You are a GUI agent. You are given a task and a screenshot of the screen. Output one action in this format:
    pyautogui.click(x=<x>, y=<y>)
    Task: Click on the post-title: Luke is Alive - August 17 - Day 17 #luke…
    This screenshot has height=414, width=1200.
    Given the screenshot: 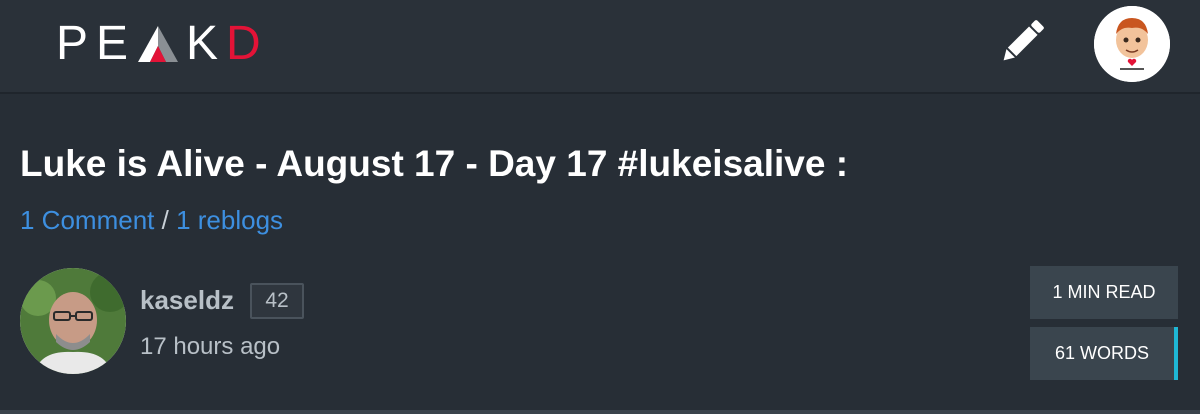 What is the action you would take?
    pyautogui.click(x=434, y=164)
    